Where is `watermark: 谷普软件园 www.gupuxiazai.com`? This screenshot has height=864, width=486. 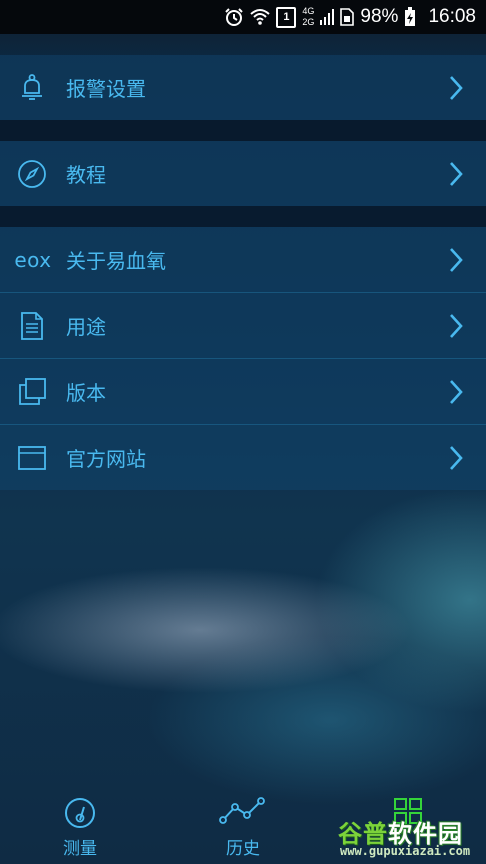
watermark: 谷普软件园 www.gupuxiazai.com is located at coordinates (409, 837).